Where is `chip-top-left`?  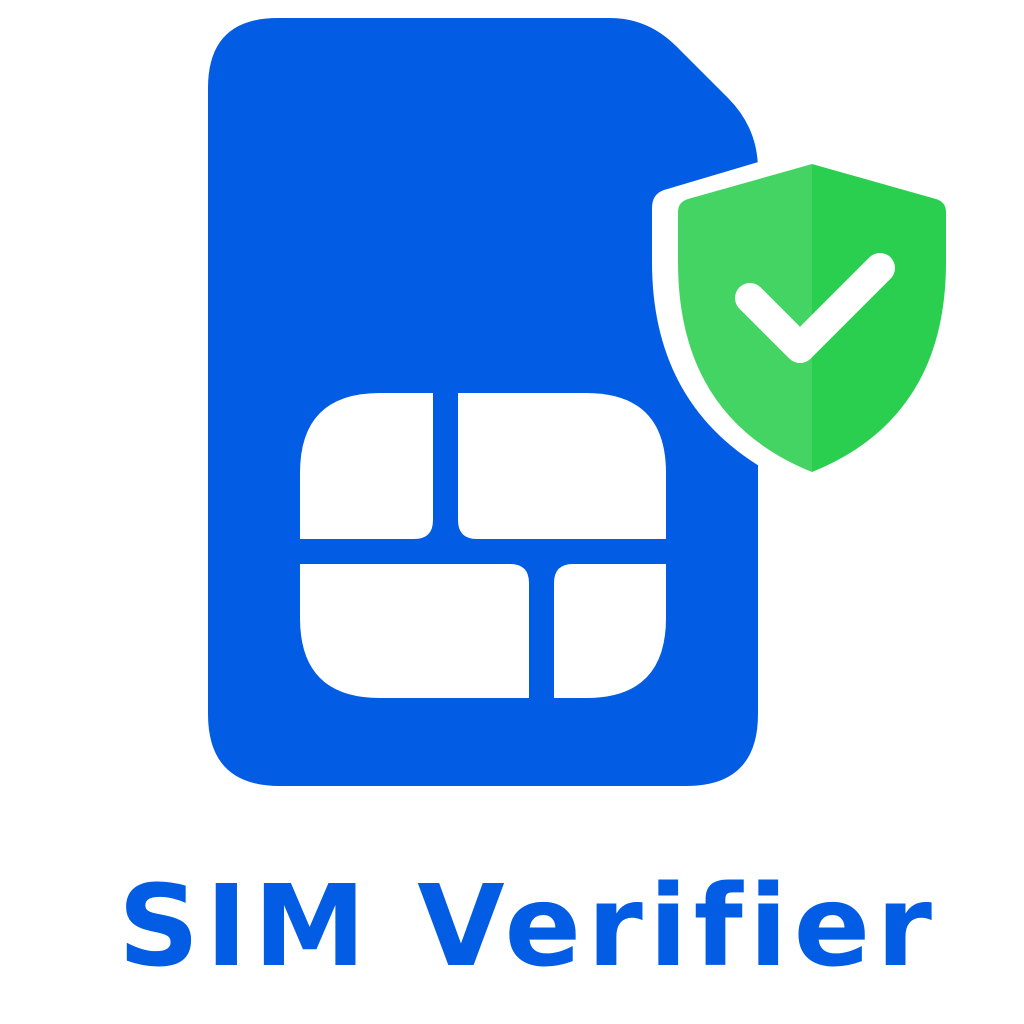
chip-top-left is located at coordinates (366, 466).